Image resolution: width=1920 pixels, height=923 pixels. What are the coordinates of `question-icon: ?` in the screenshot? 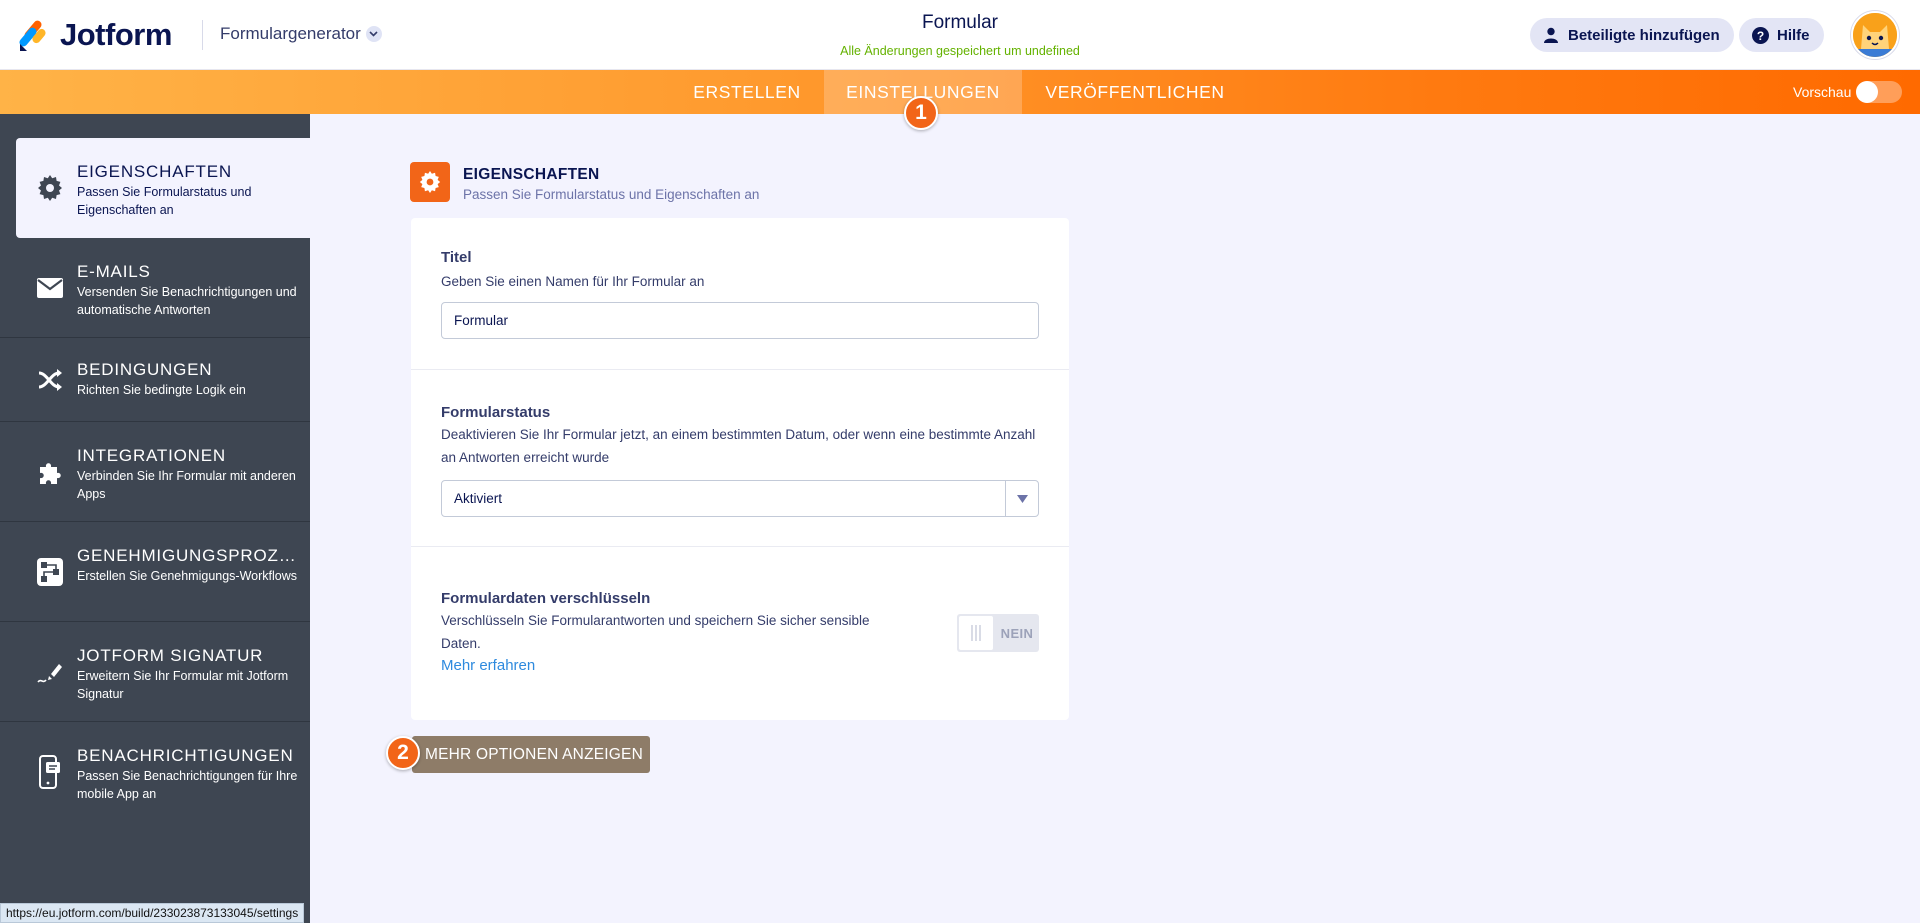 It's located at (1760, 35).